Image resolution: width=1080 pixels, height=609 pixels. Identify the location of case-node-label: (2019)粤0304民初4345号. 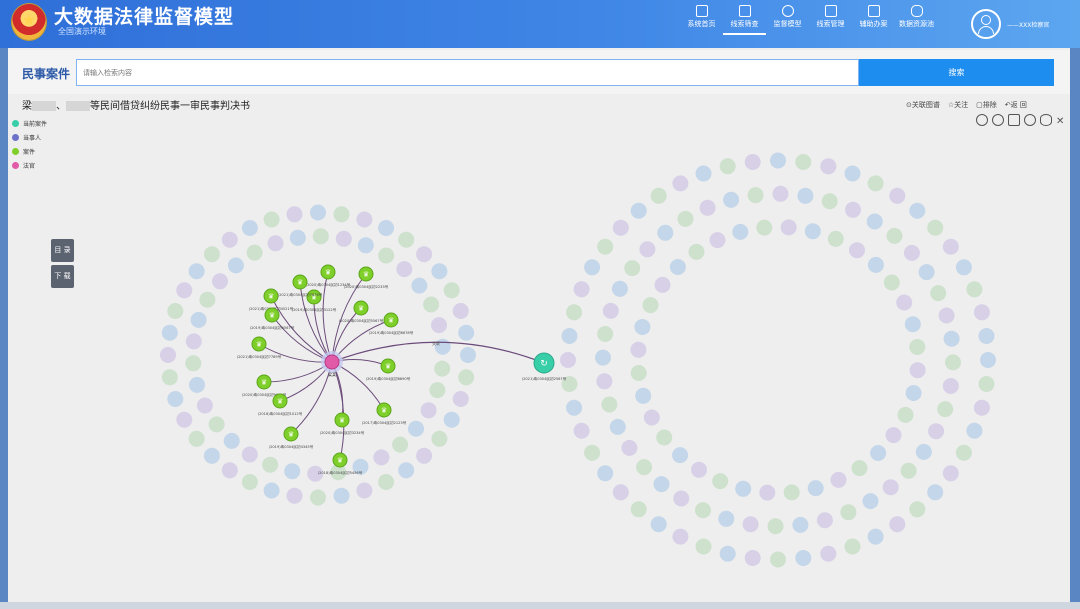
(291, 446).